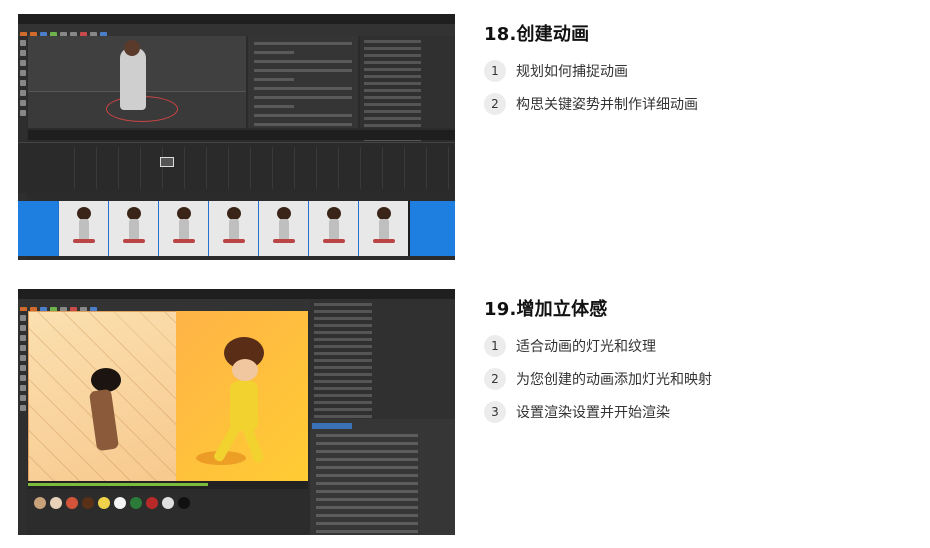 The width and height of the screenshot is (930, 548). What do you see at coordinates (572, 72) in the screenshot?
I see `step-label: 规划如何捕捉动画` at bounding box center [572, 72].